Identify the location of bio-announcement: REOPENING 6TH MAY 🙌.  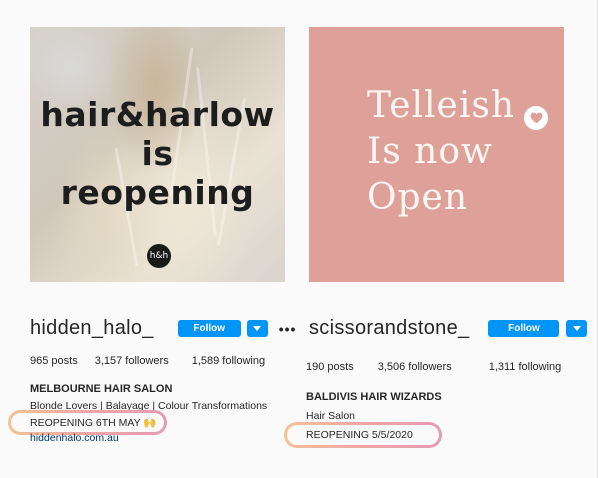
(93, 423).